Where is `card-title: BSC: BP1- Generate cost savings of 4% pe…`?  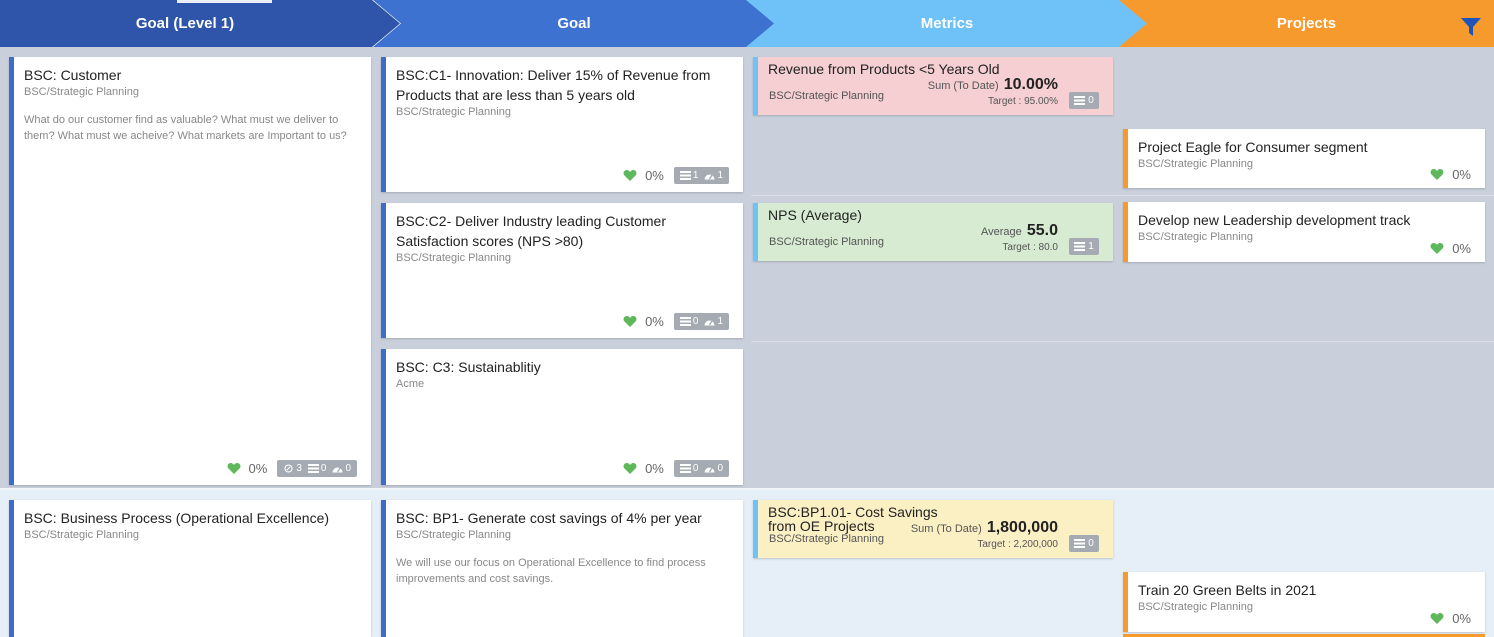
card-title: BSC: BP1- Generate cost savings of 4% pe… is located at coordinates (549, 518).